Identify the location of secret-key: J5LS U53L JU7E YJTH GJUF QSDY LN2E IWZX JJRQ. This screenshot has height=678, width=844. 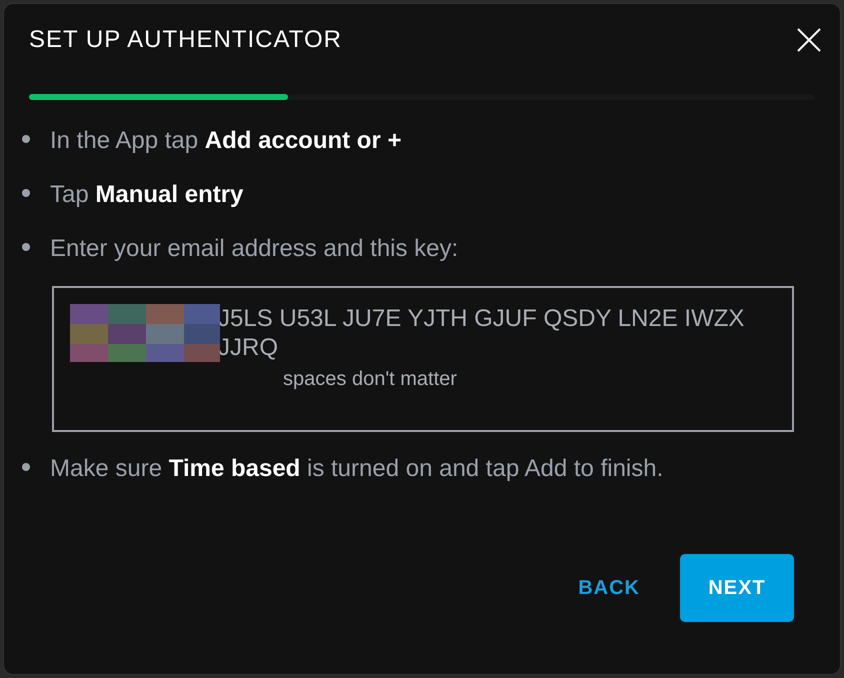
(493, 333).